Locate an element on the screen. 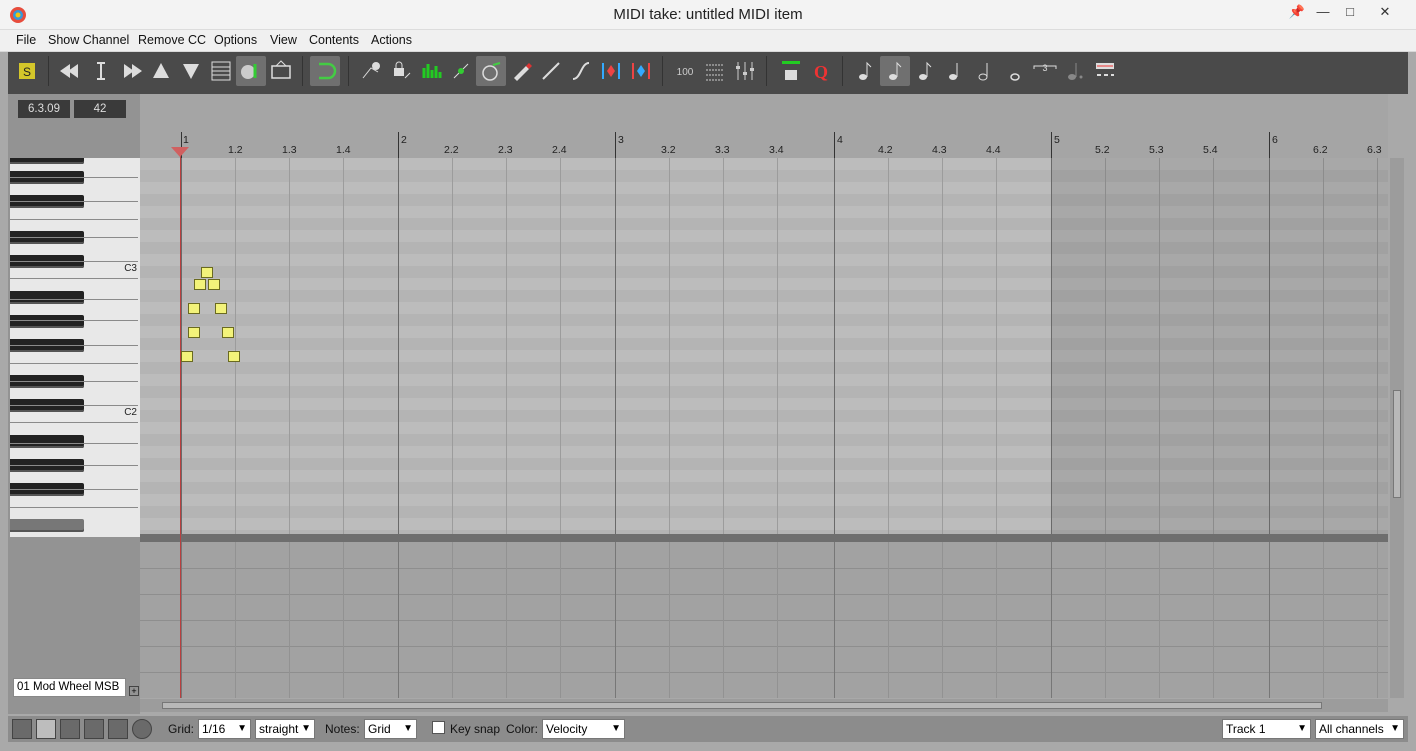  eighth-note-icon is located at coordinates (925, 71).